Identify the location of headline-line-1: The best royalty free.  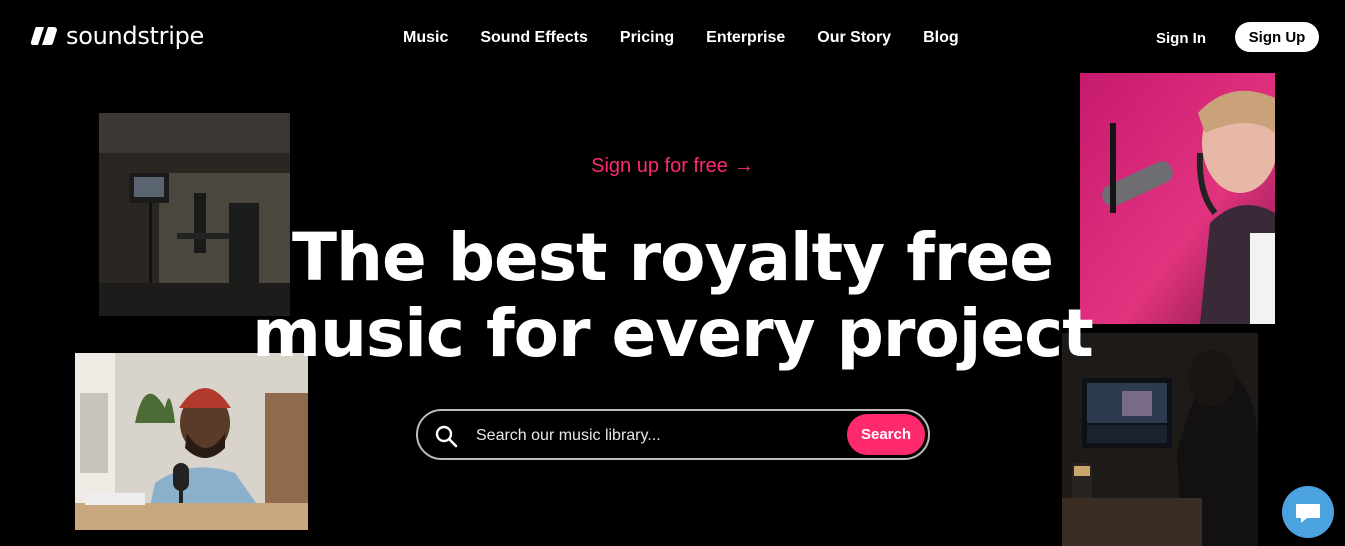
(673, 257).